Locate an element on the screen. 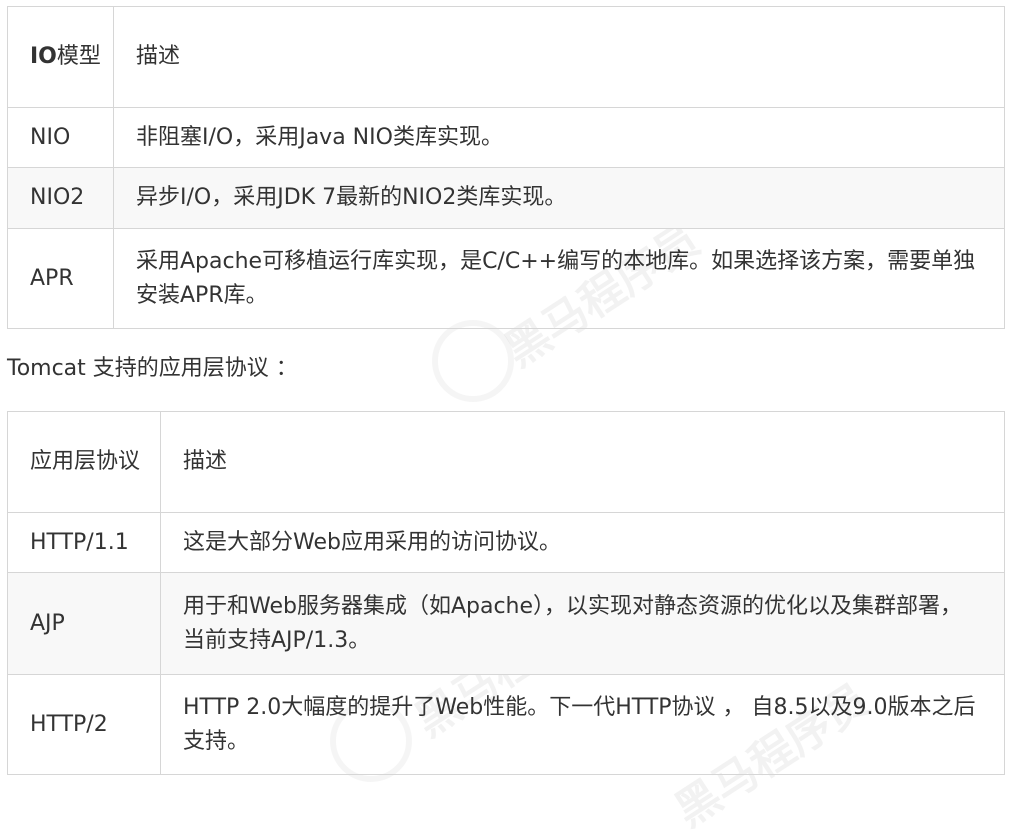 This screenshot has height=839, width=1016. table-row: NIO2 异步I/O，采用JDK 7最新的NIO2类库实现。 is located at coordinates (506, 198).